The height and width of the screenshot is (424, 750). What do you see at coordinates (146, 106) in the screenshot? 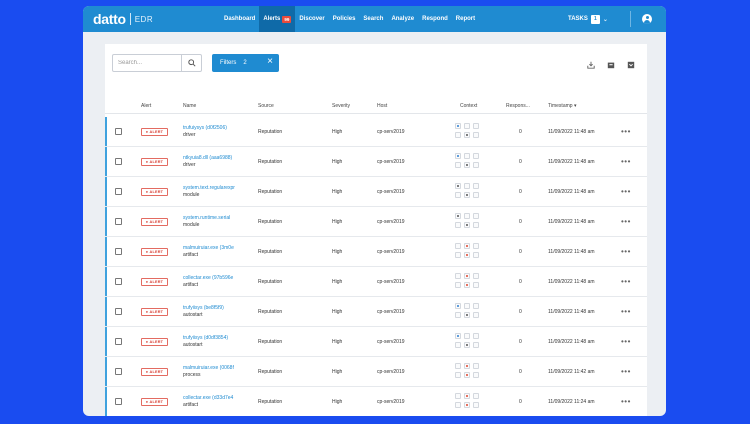
I see `header-alert: Alert` at bounding box center [146, 106].